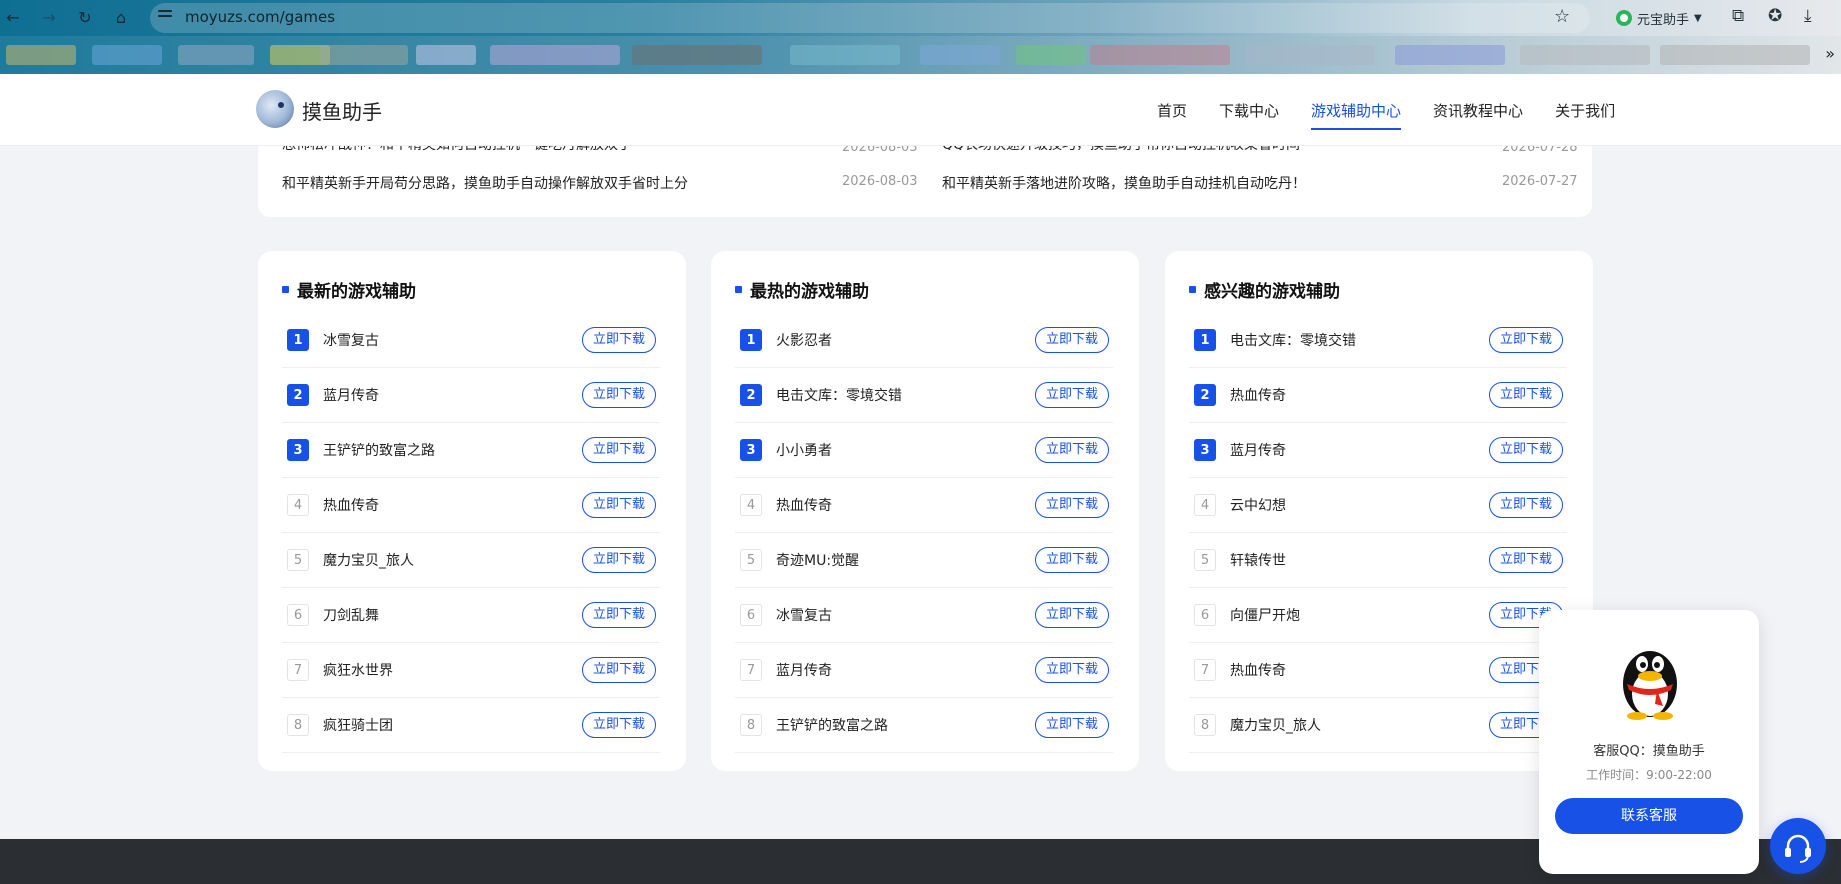 Image resolution: width=1841 pixels, height=884 pixels. Describe the element at coordinates (471, 340) in the screenshot. I see `list-item: 1 冰雪复古 立即下载` at that location.